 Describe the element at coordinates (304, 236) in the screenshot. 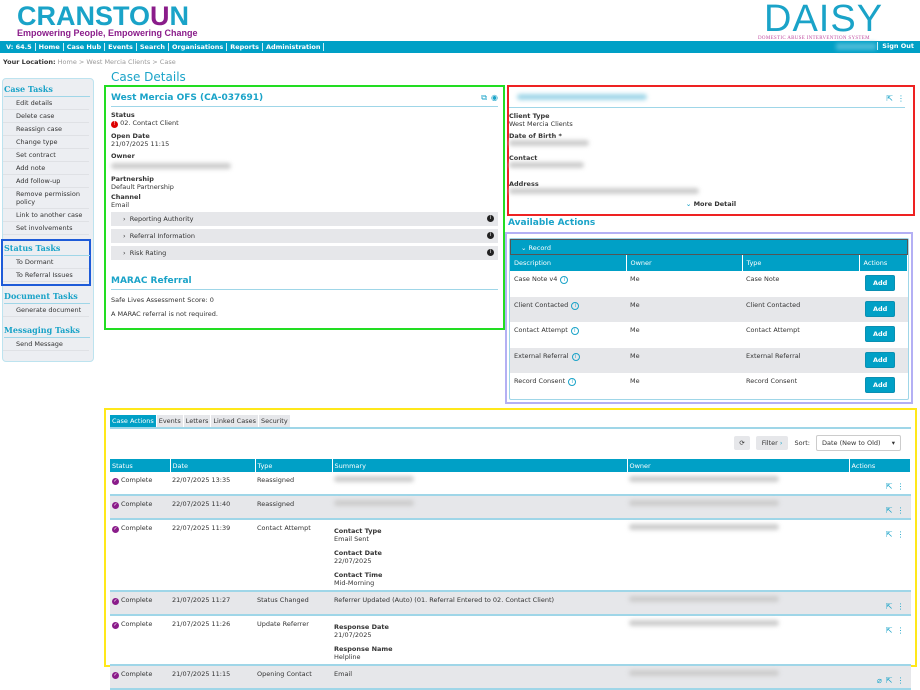

I see `section-referral-information: › Referral Information i` at that location.